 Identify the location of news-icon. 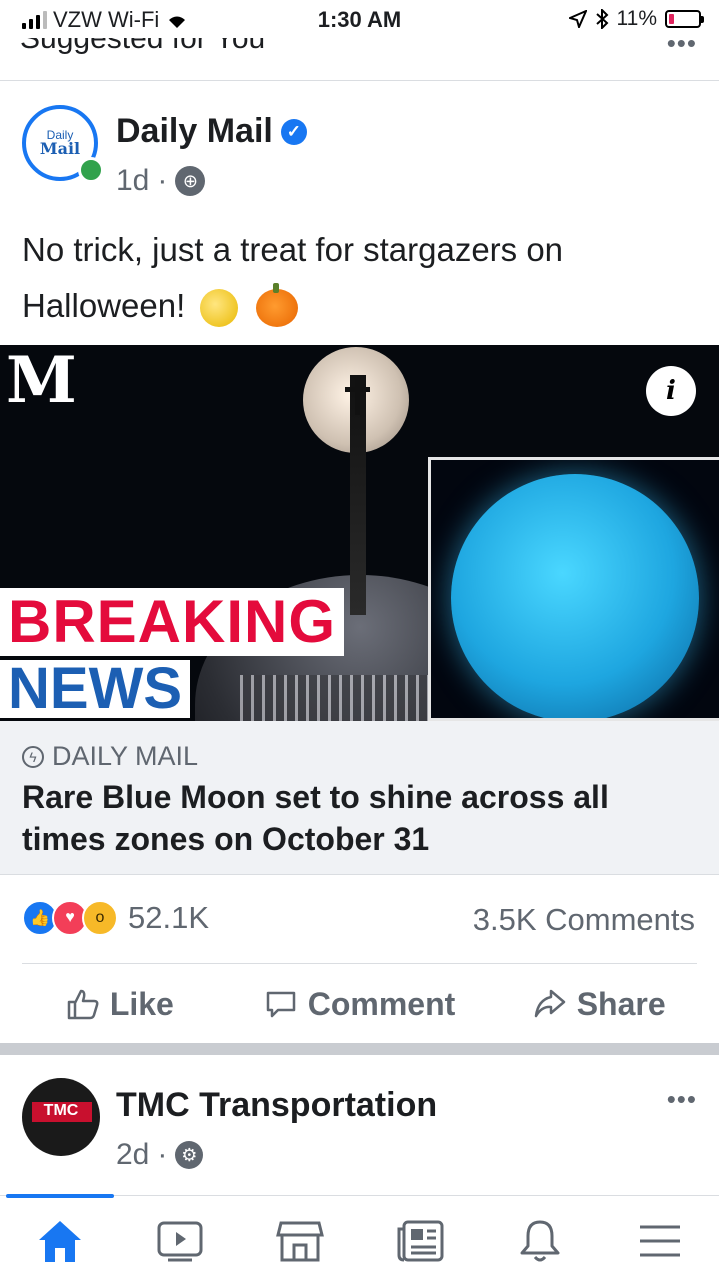
(420, 1241).